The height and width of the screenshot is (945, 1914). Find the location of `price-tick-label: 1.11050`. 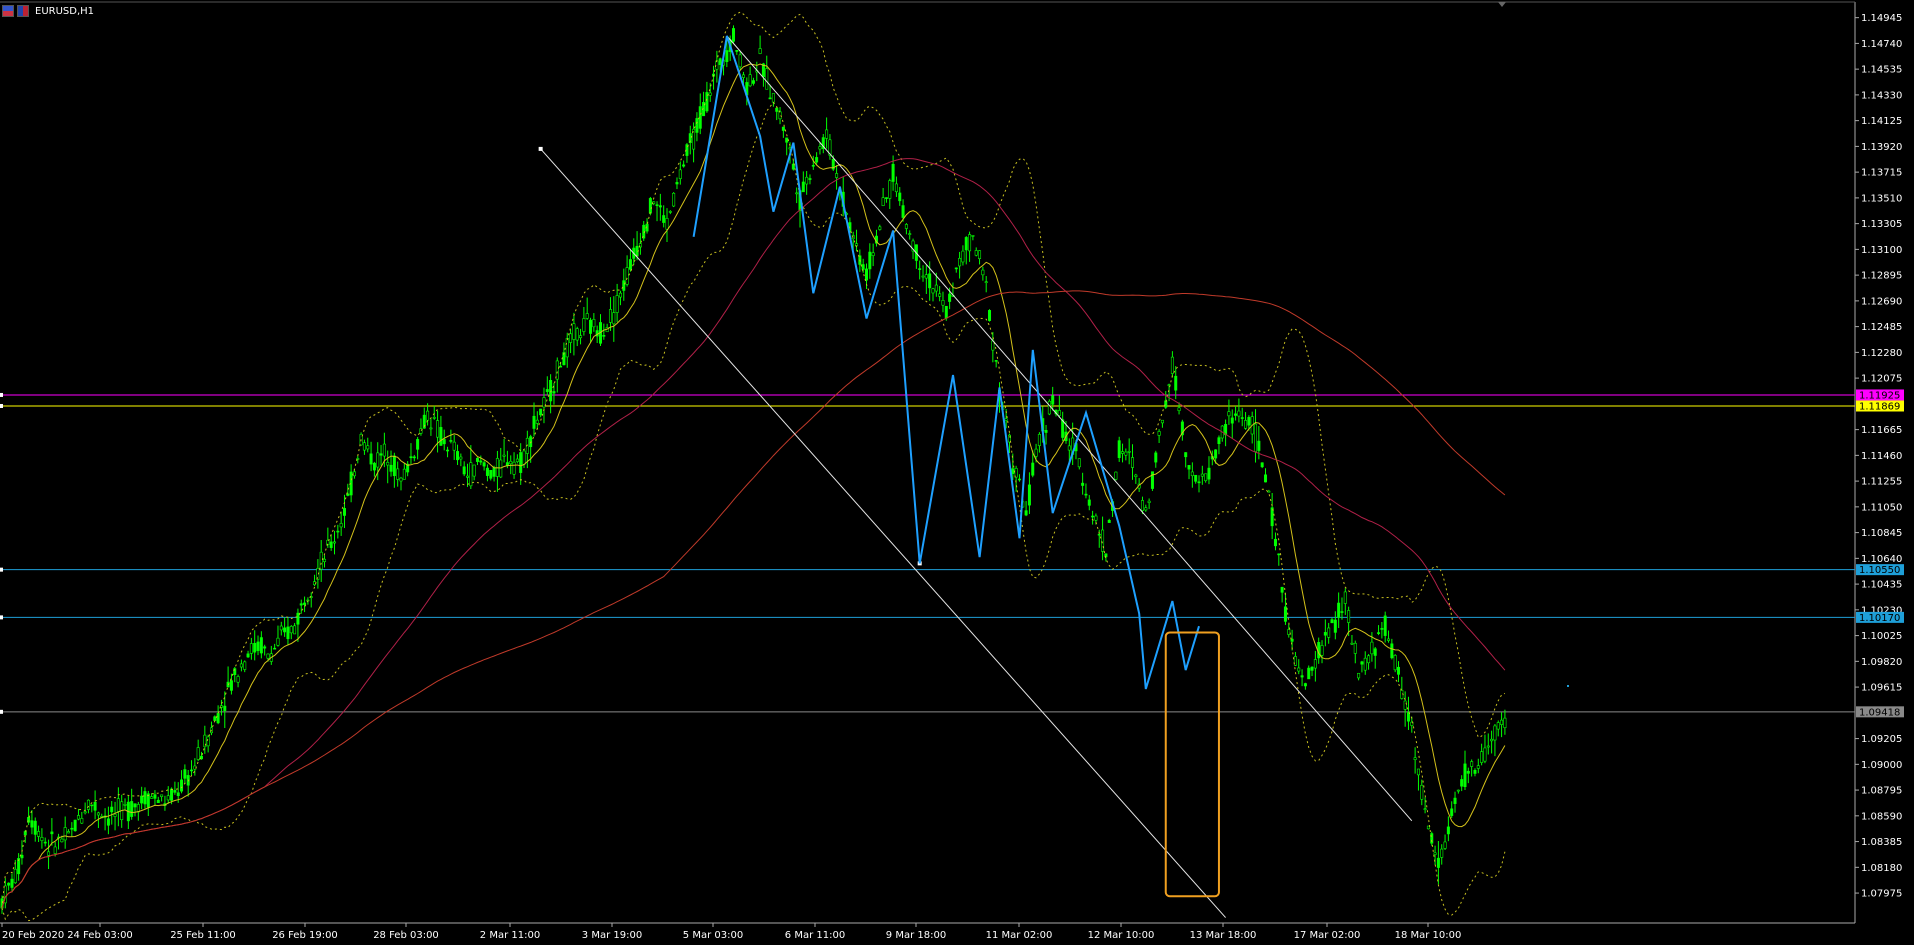

price-tick-label: 1.11050 is located at coordinates (1881, 507).